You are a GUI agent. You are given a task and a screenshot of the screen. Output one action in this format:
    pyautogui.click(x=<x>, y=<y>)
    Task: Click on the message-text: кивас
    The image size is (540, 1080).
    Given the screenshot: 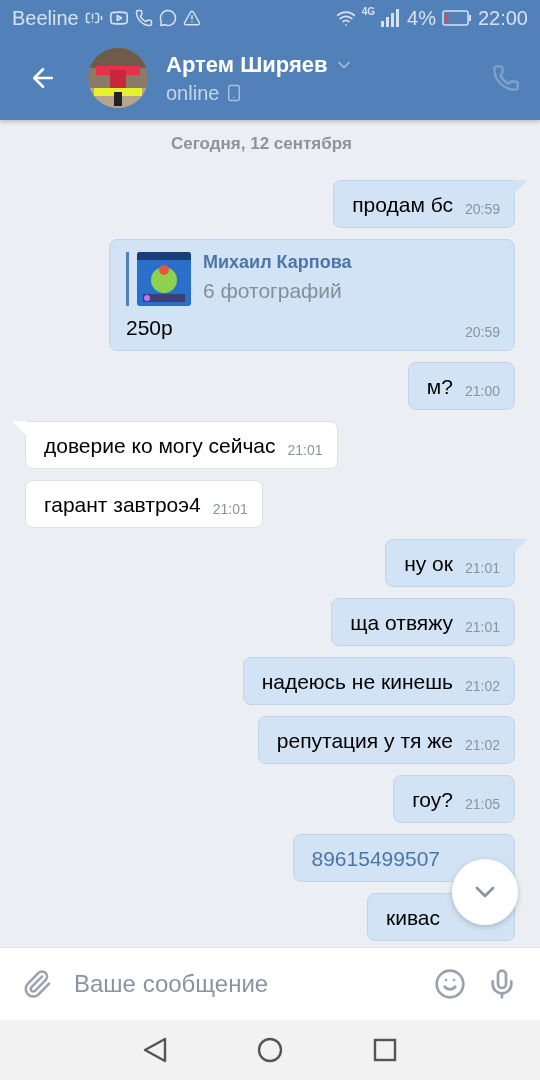 What is the action you would take?
    pyautogui.click(x=412, y=918)
    